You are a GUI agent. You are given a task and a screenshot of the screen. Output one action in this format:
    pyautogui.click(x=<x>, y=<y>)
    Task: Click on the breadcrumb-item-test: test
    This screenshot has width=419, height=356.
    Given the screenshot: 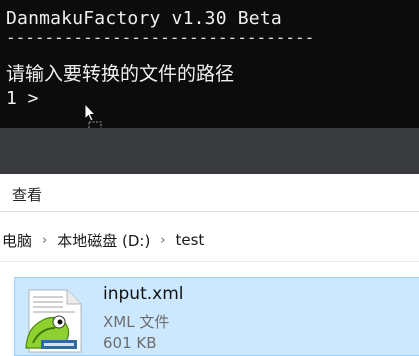 What is the action you would take?
    pyautogui.click(x=190, y=240)
    